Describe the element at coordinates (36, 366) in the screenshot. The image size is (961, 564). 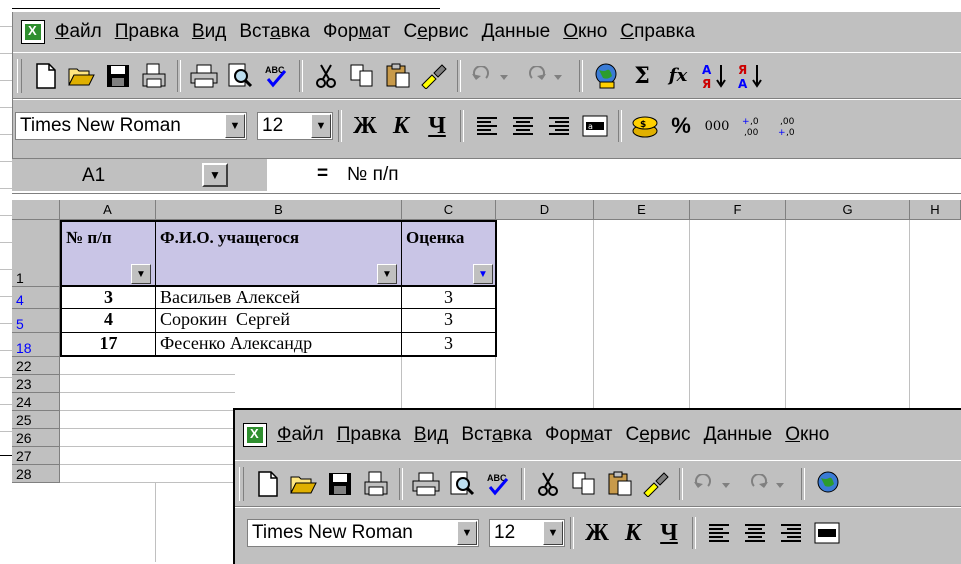
I see `row-header-22: 22` at that location.